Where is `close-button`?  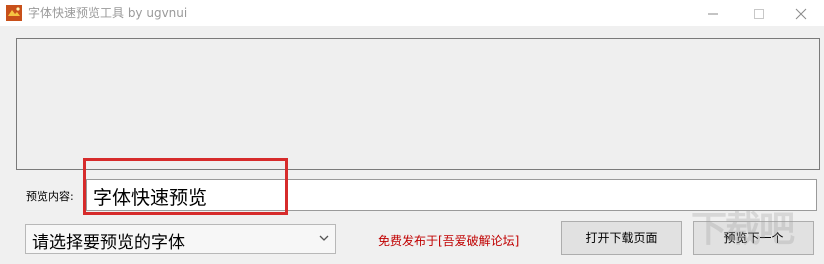 close-button is located at coordinates (801, 13).